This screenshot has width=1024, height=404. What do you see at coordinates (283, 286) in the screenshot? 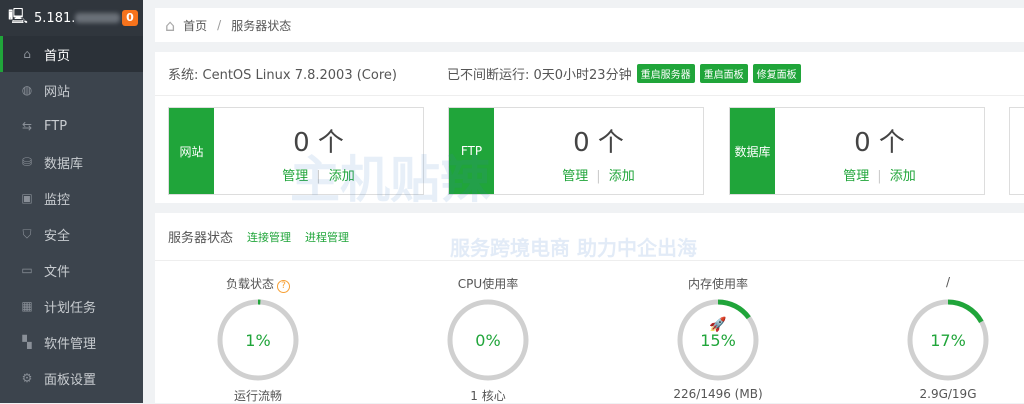
I see `help-icon: ?` at bounding box center [283, 286].